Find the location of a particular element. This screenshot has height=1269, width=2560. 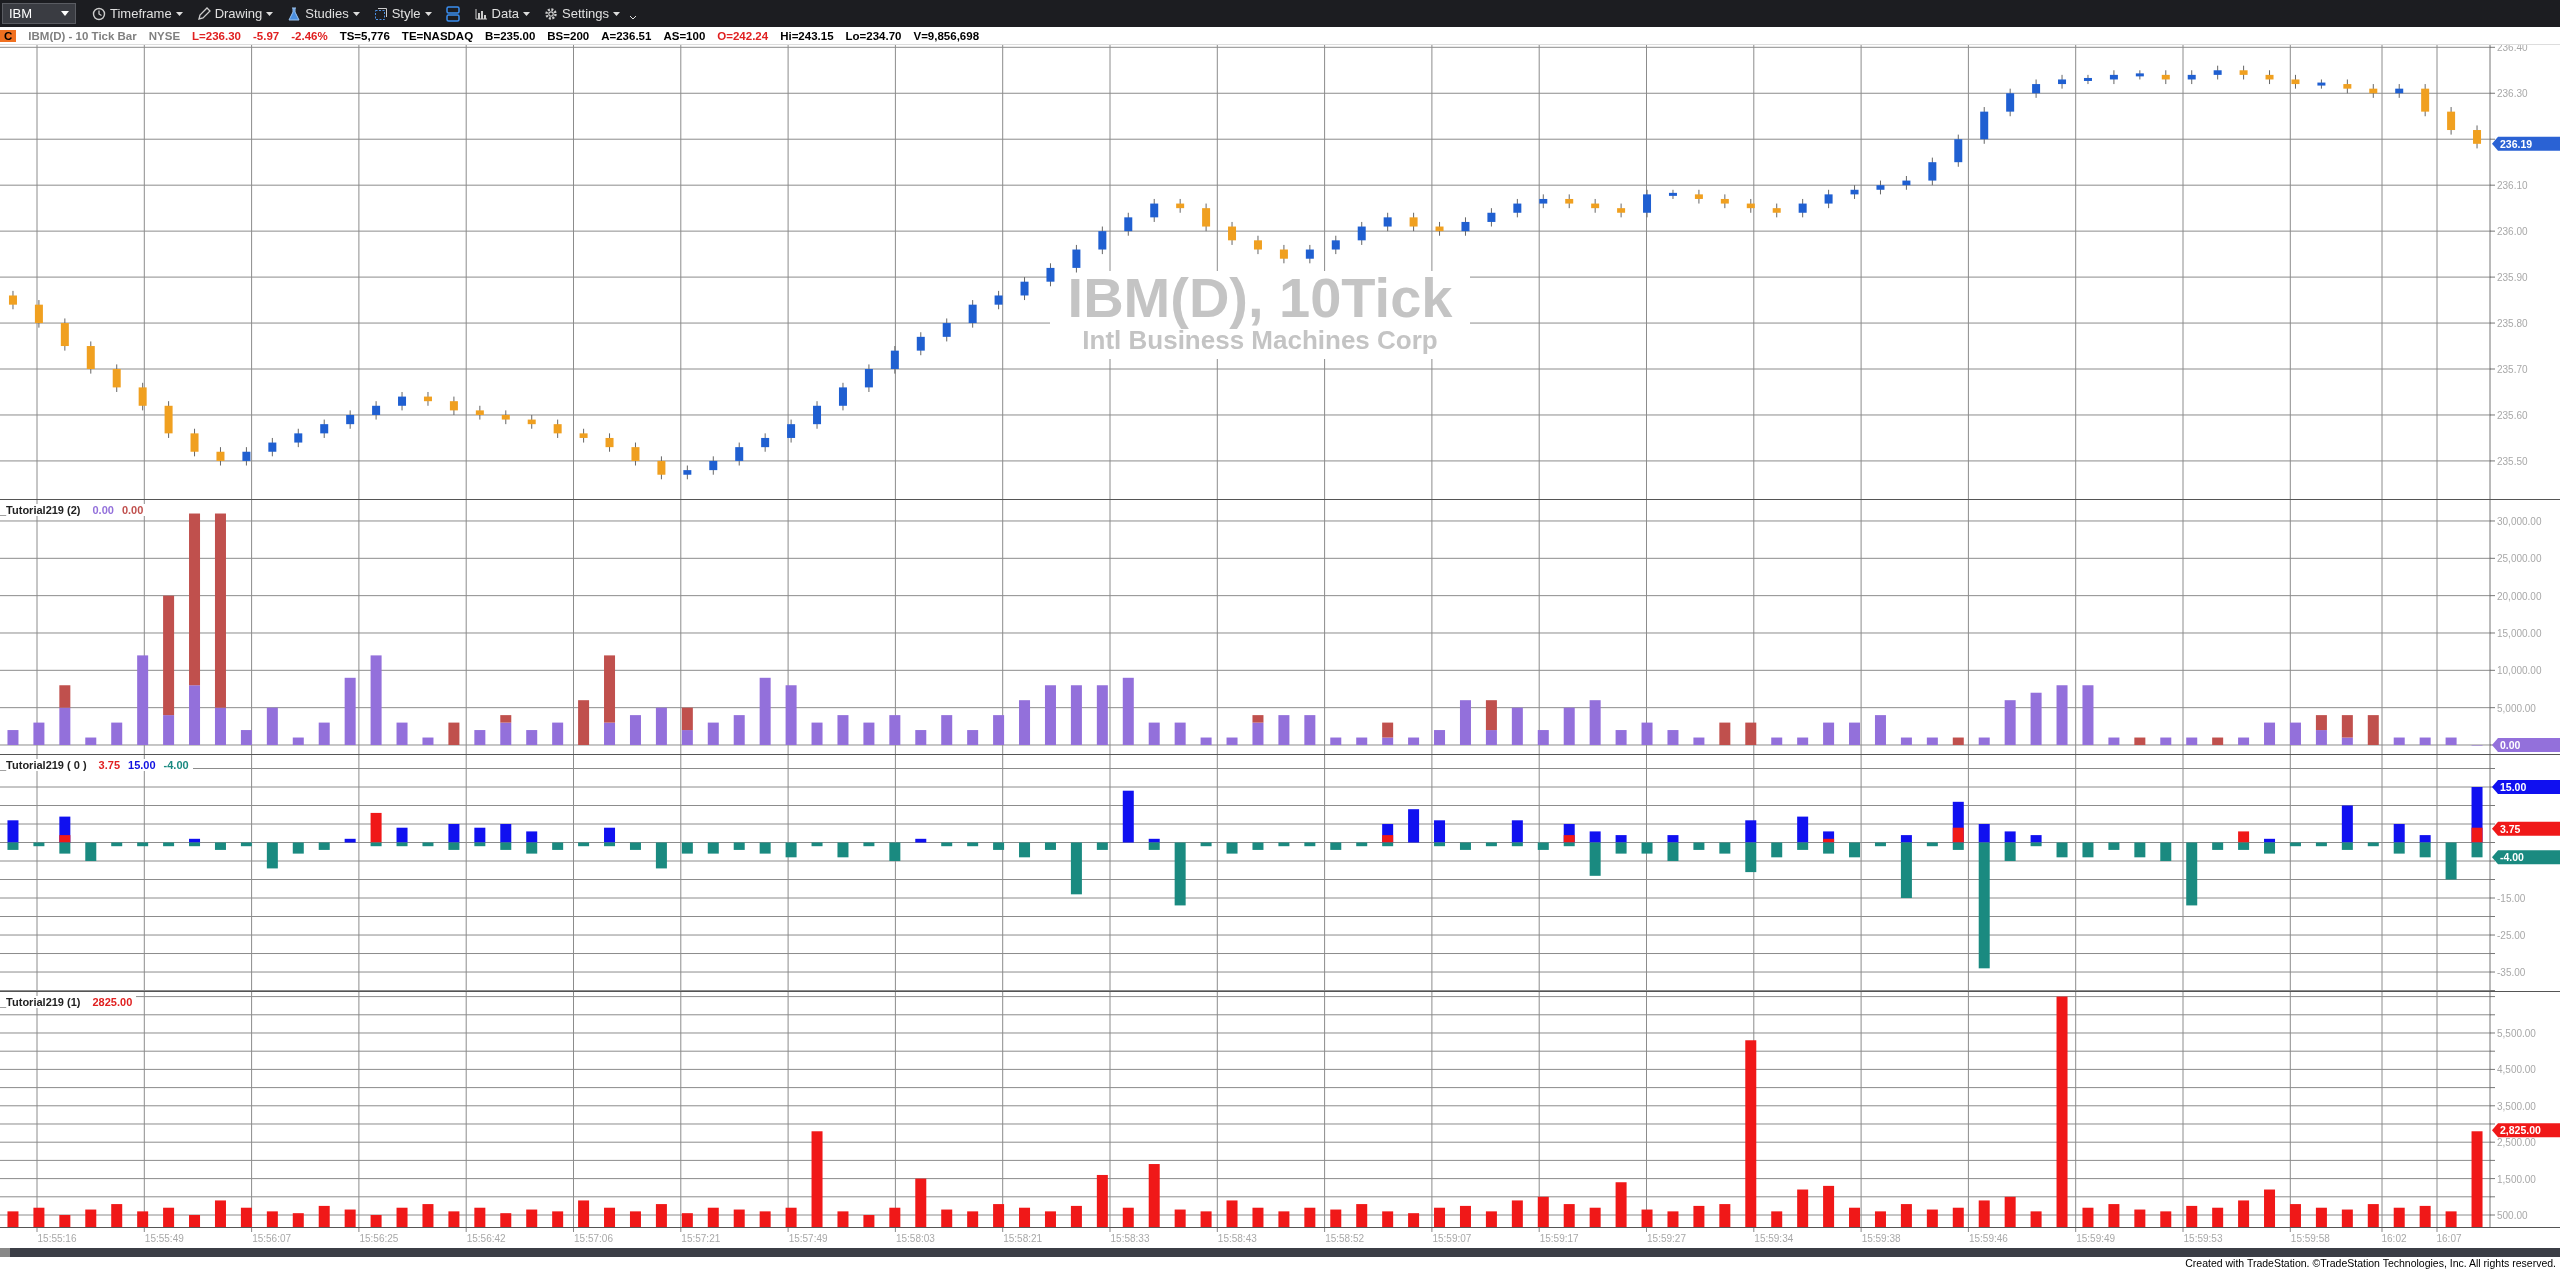

axis-label: 236.10 is located at coordinates (2512, 186).